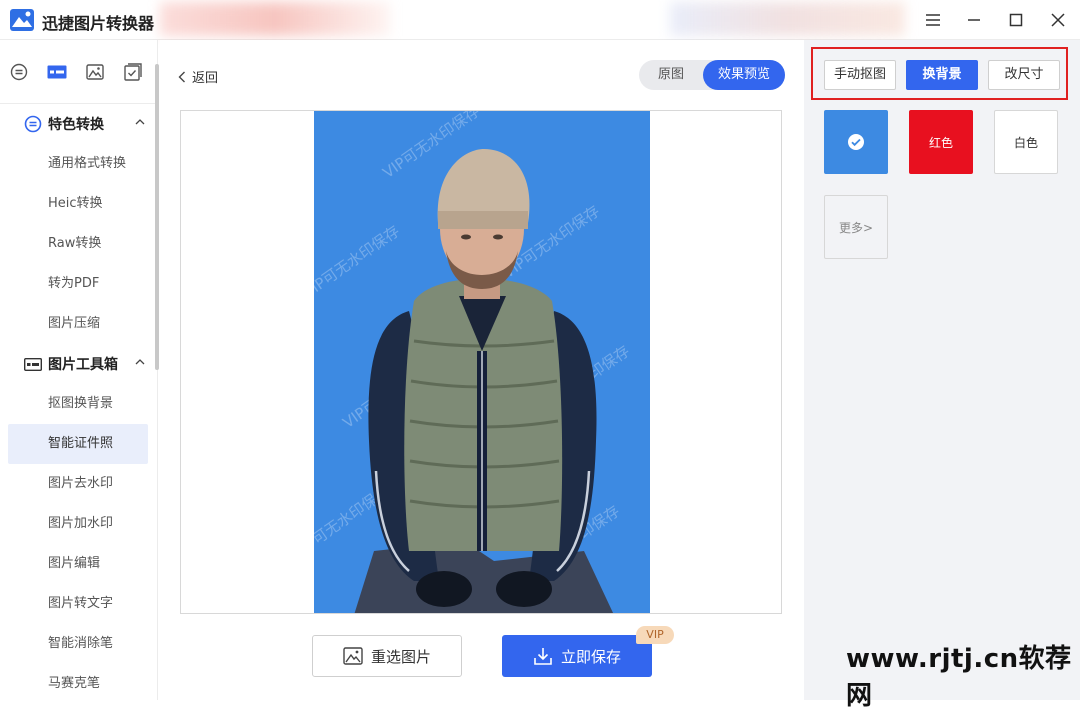  I want to click on title-bar: 迅捷图片转换器, so click(540, 20).